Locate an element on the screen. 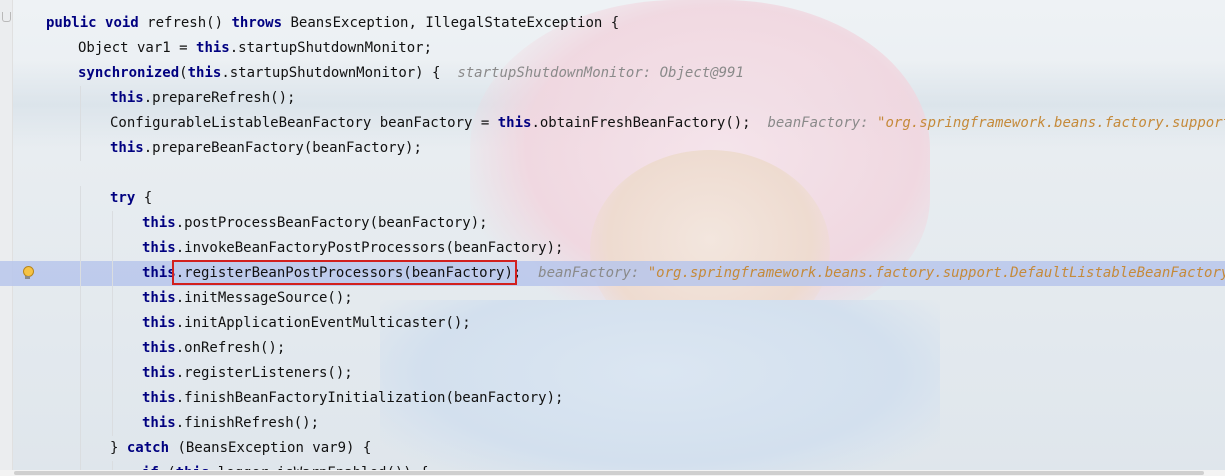 Image resolution: width=1225 pixels, height=476 pixels. code-line-finish-refresh: this.finishRefresh(); is located at coordinates (612, 423).